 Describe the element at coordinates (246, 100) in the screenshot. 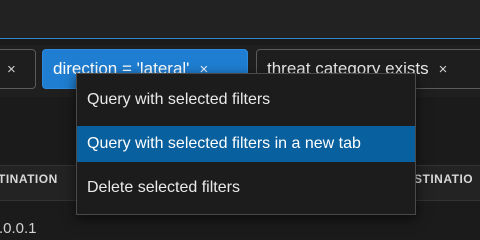

I see `menu-item-query: Query with selected filters` at that location.